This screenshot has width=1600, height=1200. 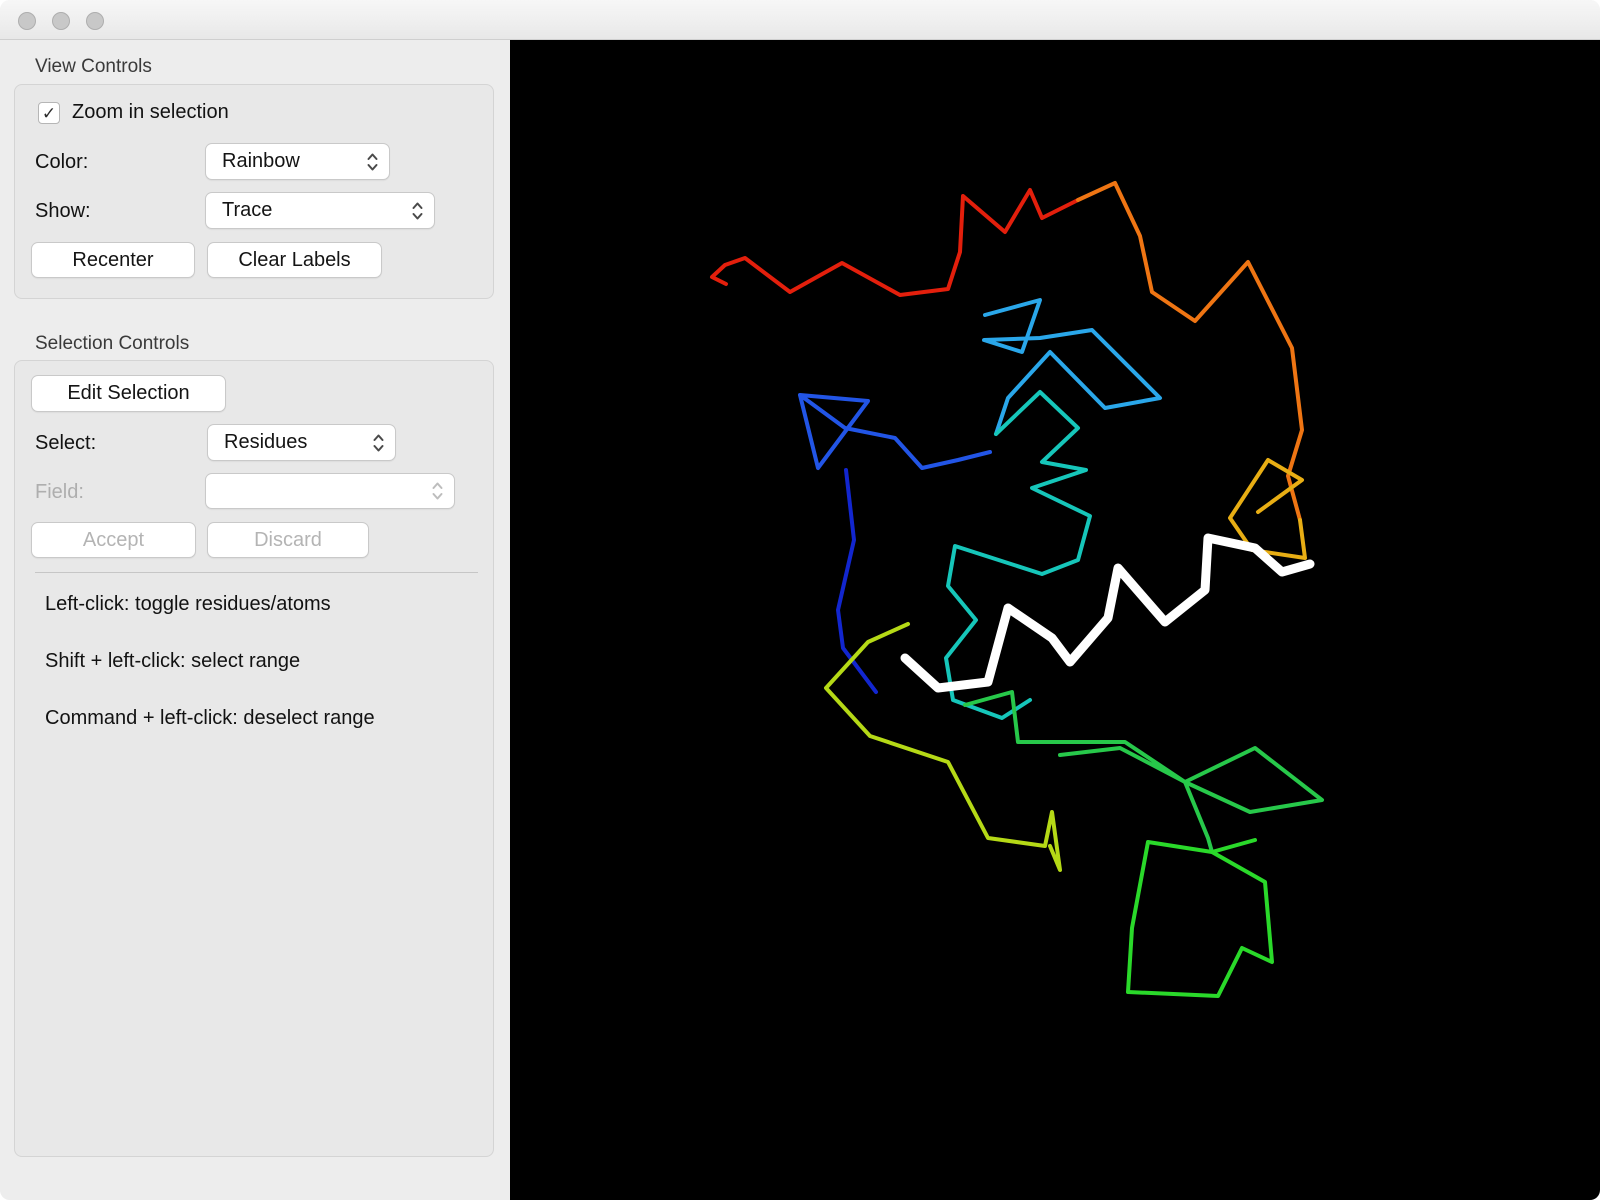 I want to click on edit-selection-button: Edit Selection, so click(x=128, y=393).